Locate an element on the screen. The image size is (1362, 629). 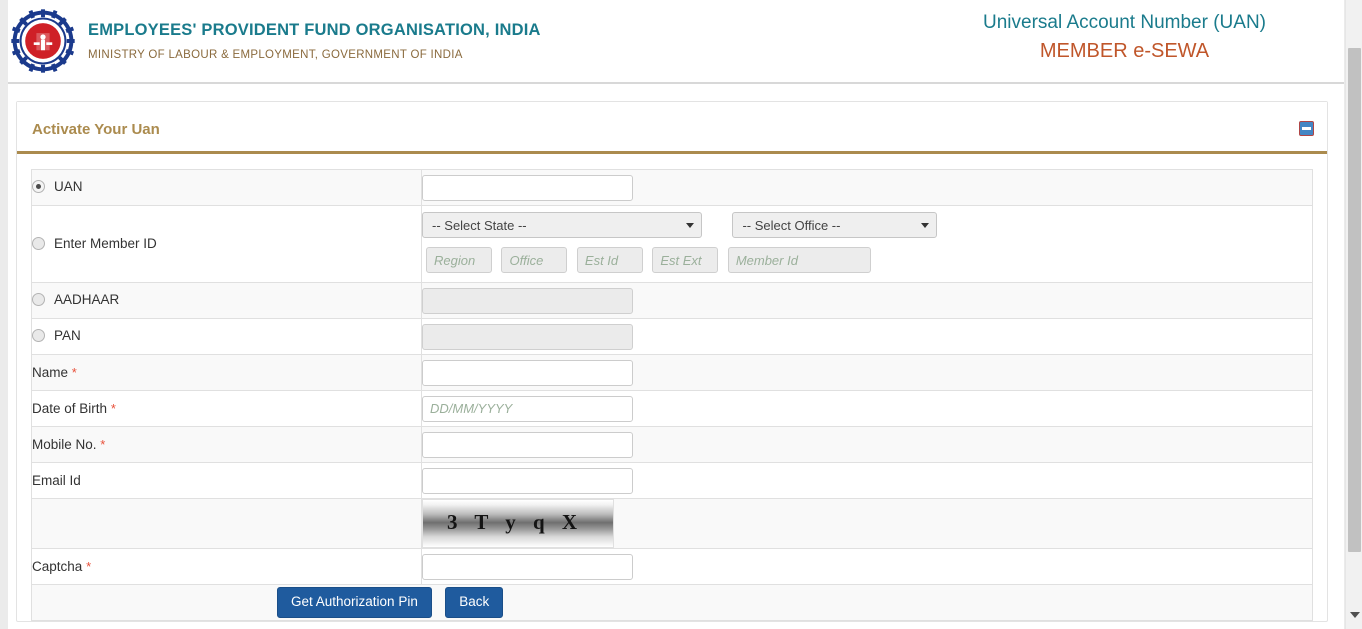
minus-glyph is located at coordinates (1306, 128).